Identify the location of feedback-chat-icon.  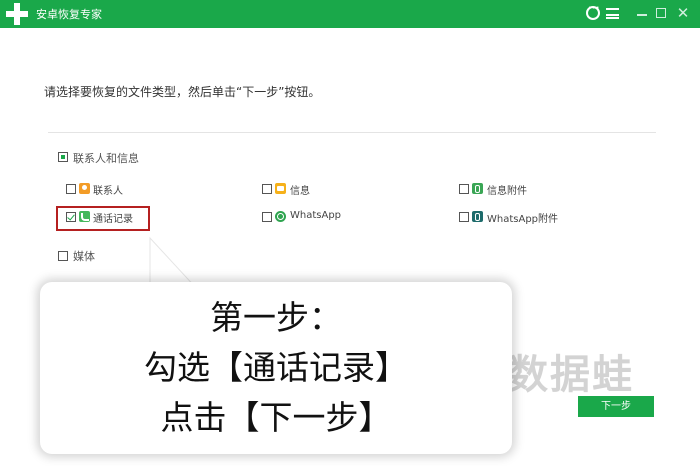
(593, 11).